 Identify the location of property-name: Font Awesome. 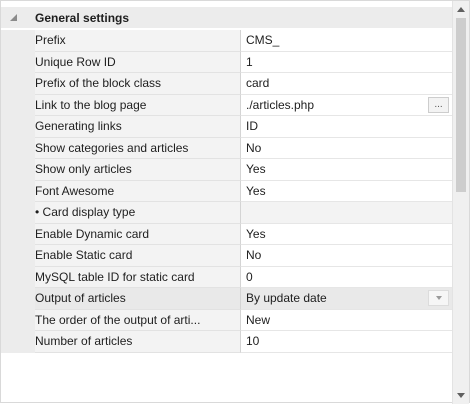
(138, 191).